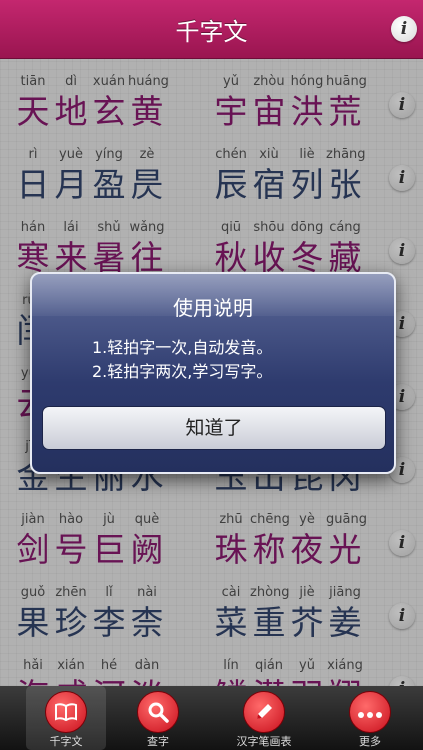 This screenshot has width=423, height=750. What do you see at coordinates (264, 712) in the screenshot?
I see `pencil-icon` at bounding box center [264, 712].